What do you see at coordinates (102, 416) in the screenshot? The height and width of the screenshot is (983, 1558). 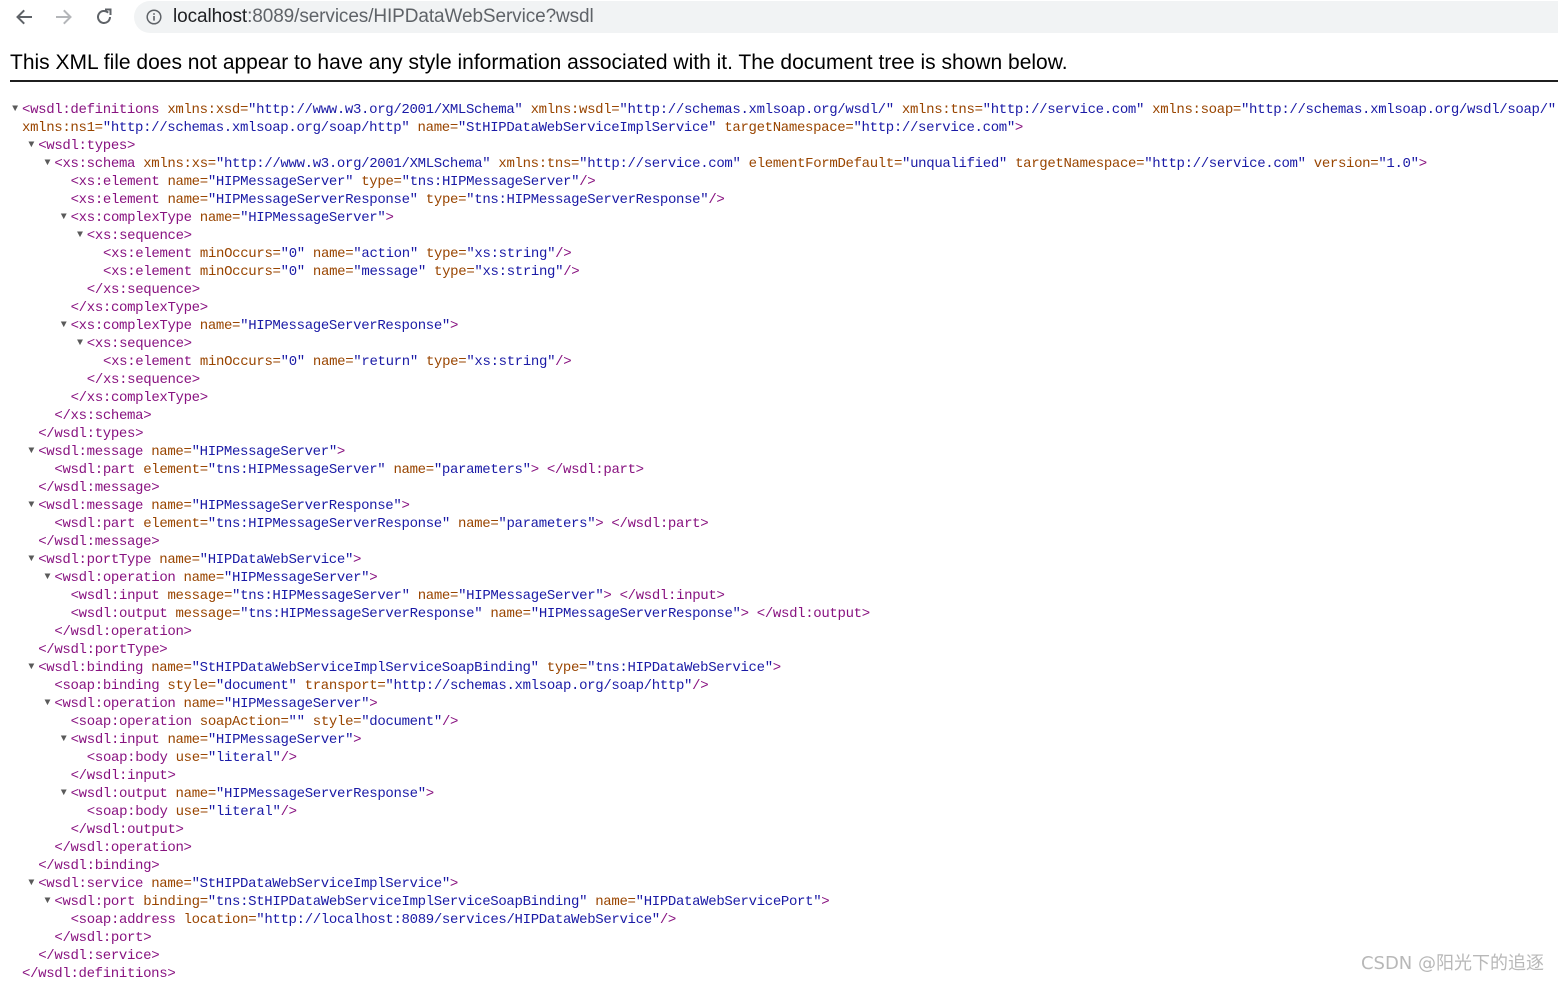 I see `xml-line-text: </xs:schema>` at bounding box center [102, 416].